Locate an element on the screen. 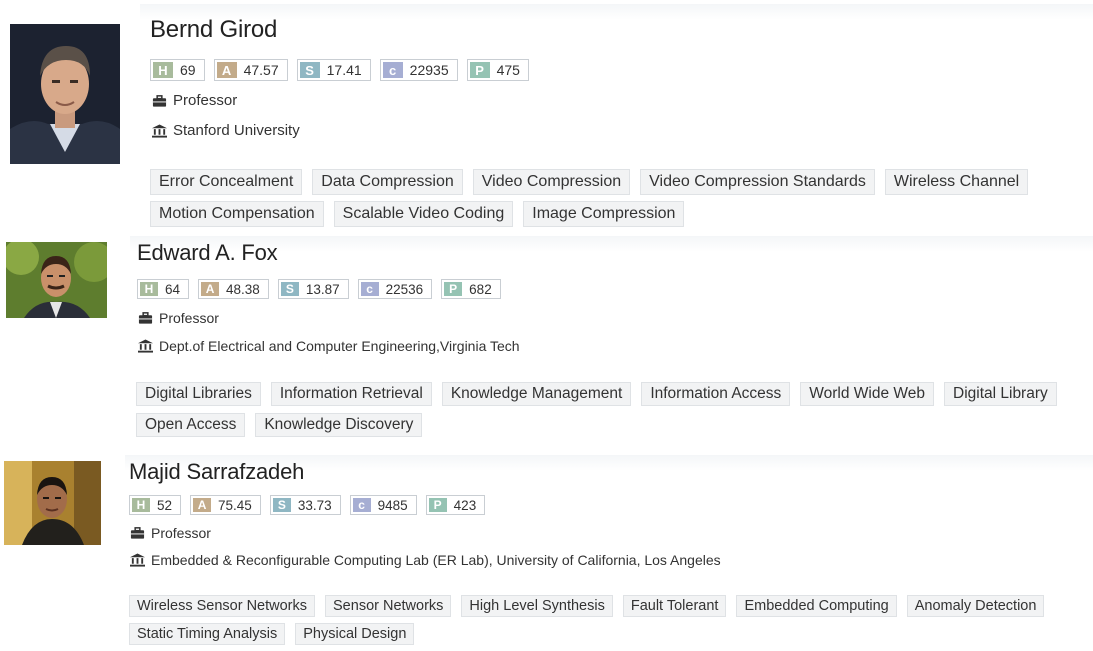  interest-tag: Scalable Video Coding is located at coordinates (423, 214).